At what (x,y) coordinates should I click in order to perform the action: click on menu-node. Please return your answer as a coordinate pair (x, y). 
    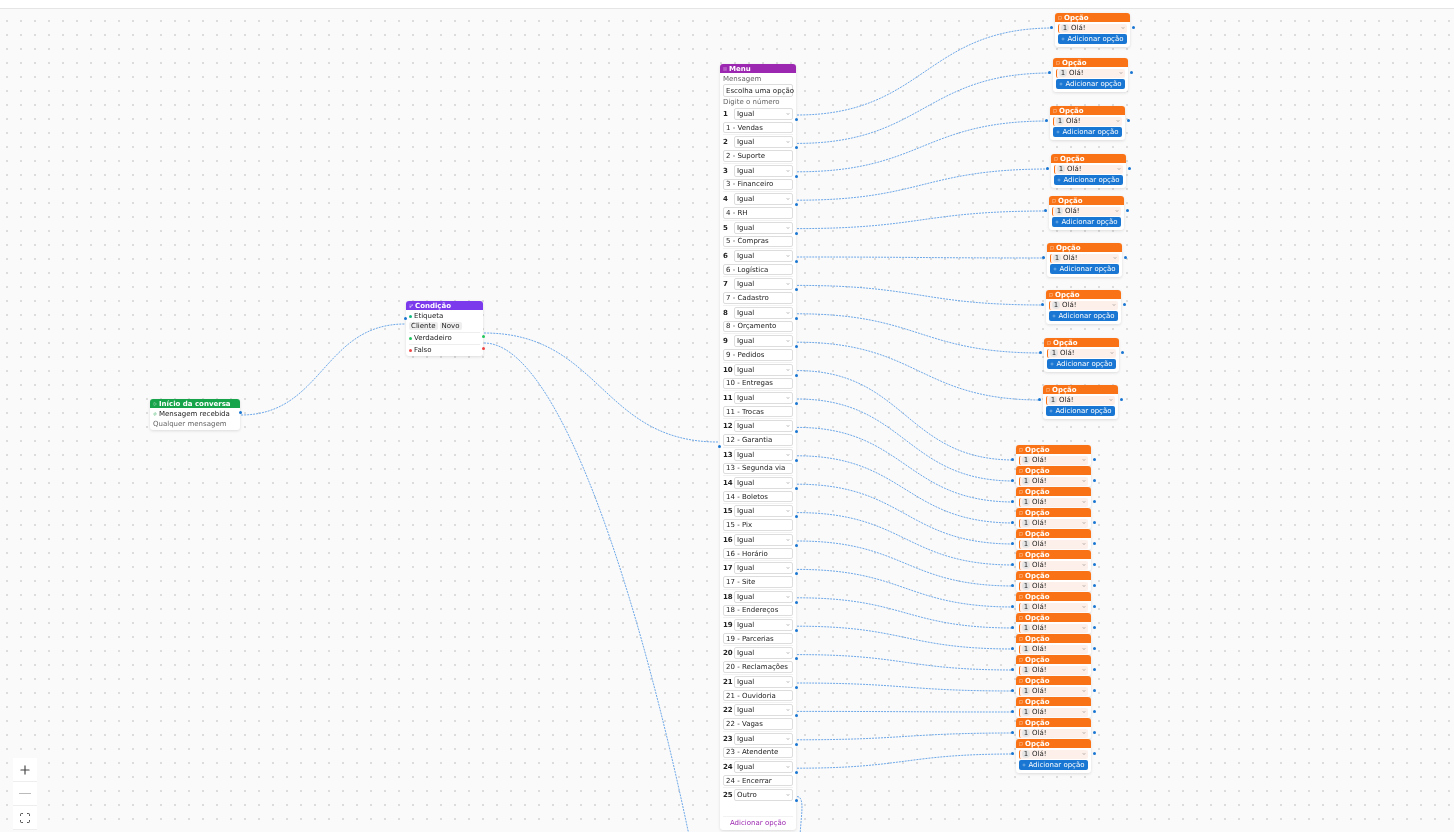
    Looking at the image, I should click on (758, 447).